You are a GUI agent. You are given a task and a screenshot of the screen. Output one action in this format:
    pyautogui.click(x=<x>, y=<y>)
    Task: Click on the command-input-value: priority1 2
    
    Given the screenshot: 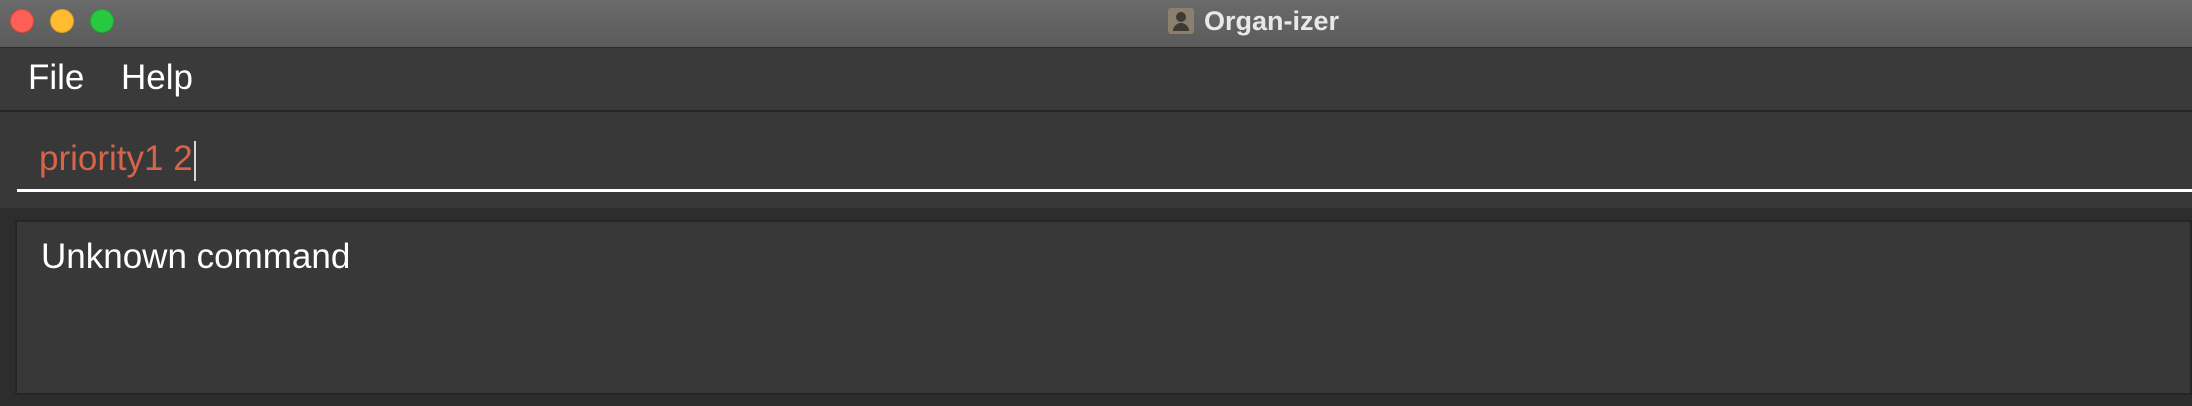 What is the action you would take?
    pyautogui.click(x=116, y=158)
    